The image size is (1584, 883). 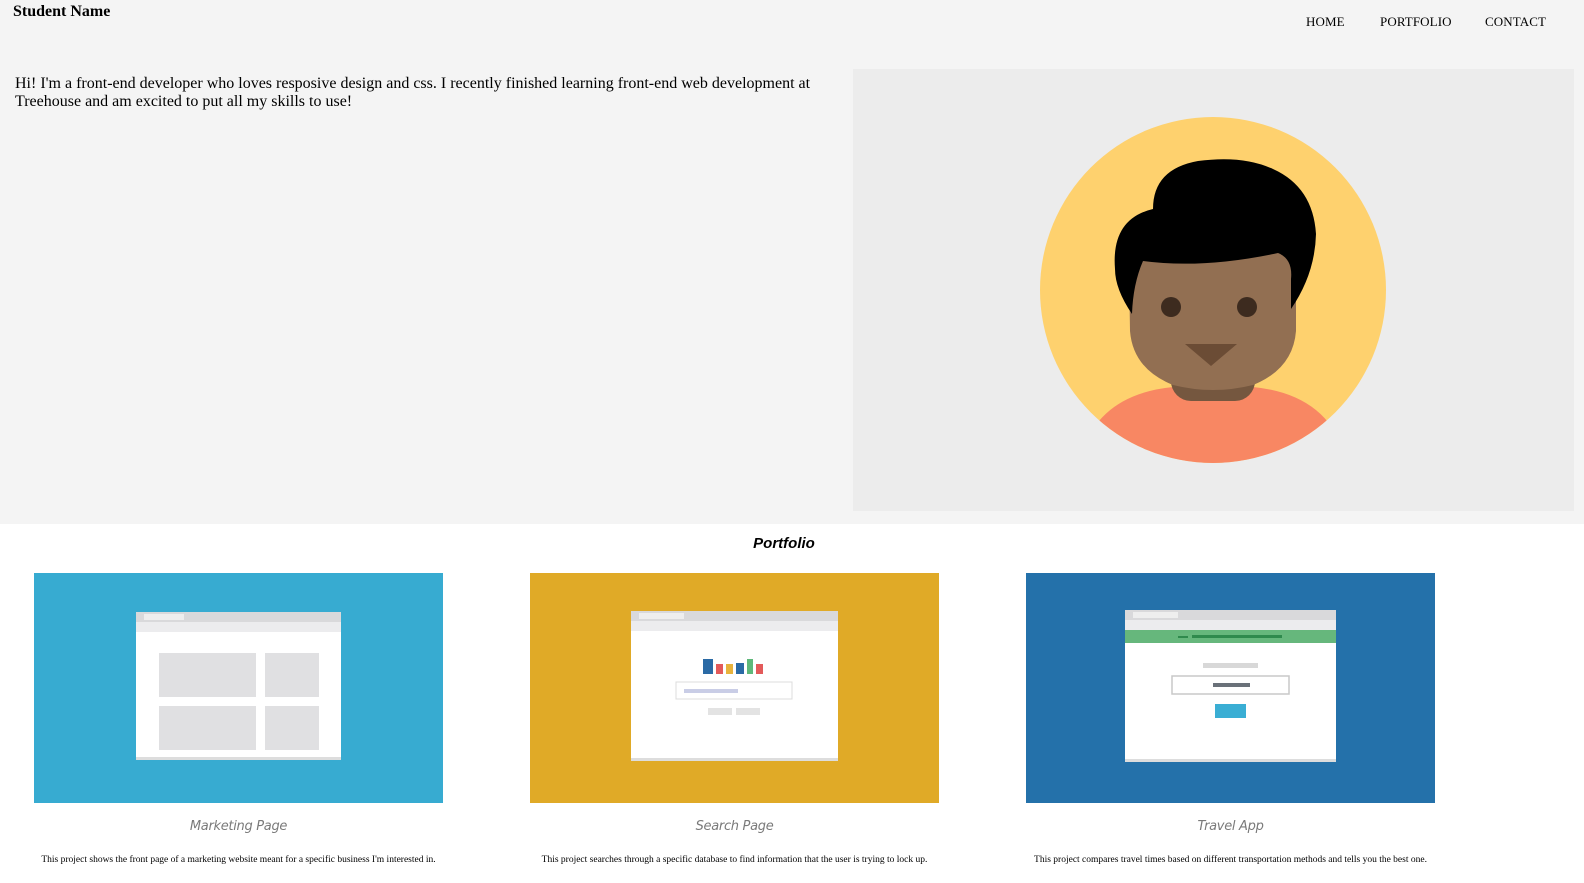 What do you see at coordinates (1230, 826) in the screenshot?
I see `project-name: Travel App` at bounding box center [1230, 826].